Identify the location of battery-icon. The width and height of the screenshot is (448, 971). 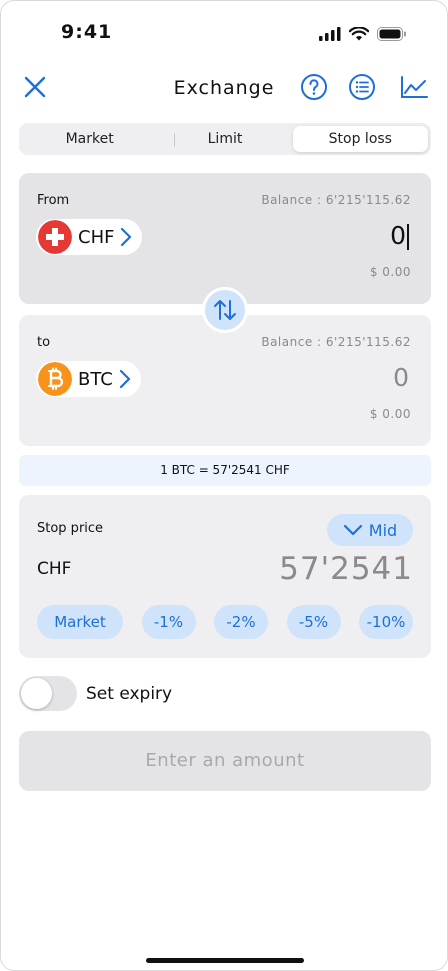
(391, 34).